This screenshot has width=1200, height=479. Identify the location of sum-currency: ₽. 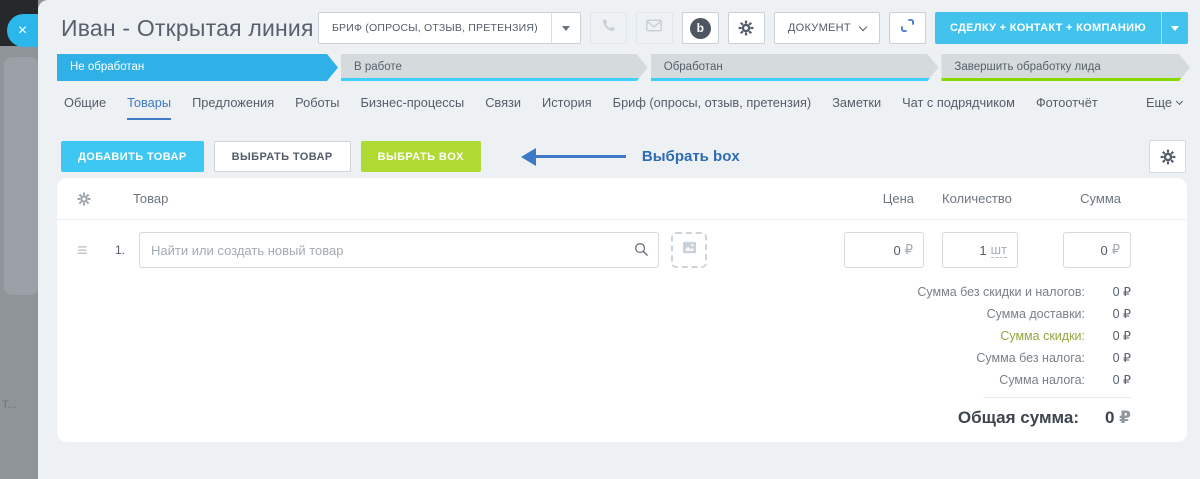
(1115, 249).